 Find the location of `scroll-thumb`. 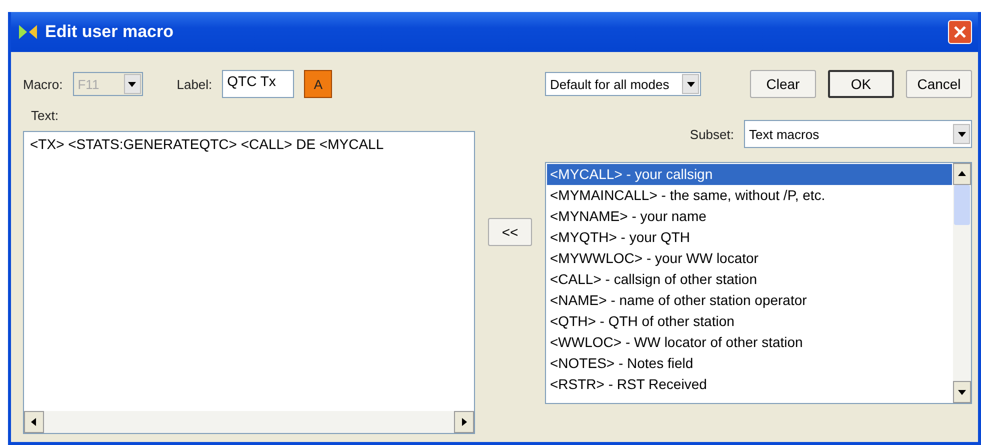

scroll-thumb is located at coordinates (962, 205).